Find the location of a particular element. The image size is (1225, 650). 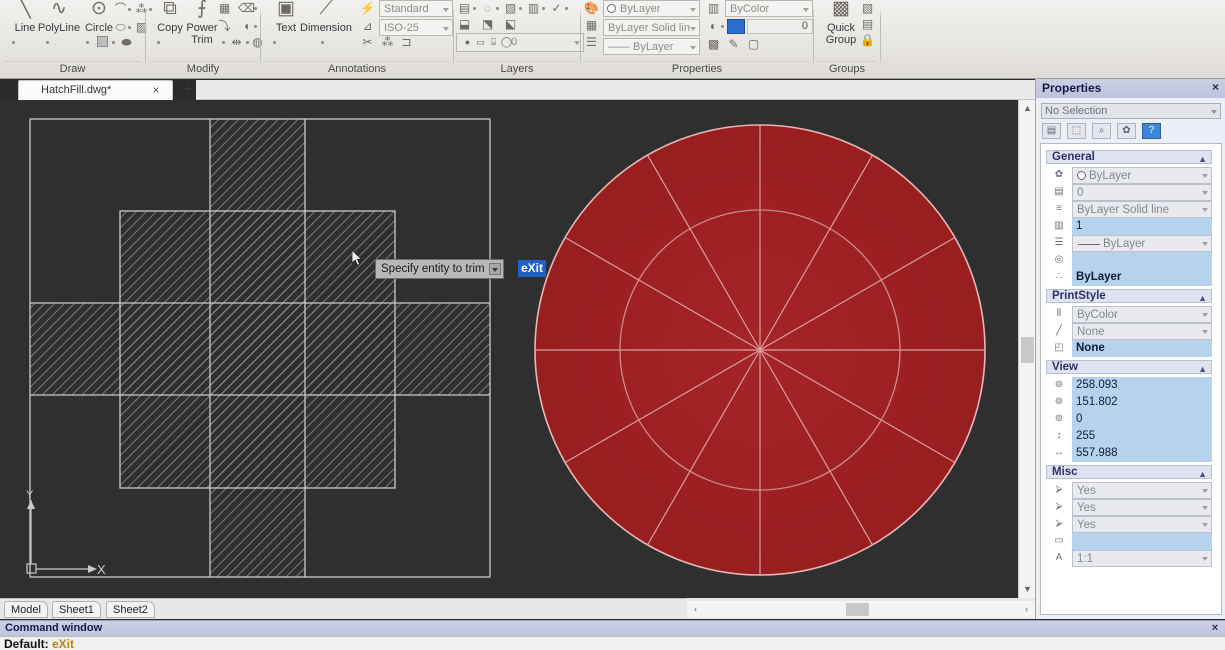

erase-icon: ⌫ is located at coordinates (246, 8).